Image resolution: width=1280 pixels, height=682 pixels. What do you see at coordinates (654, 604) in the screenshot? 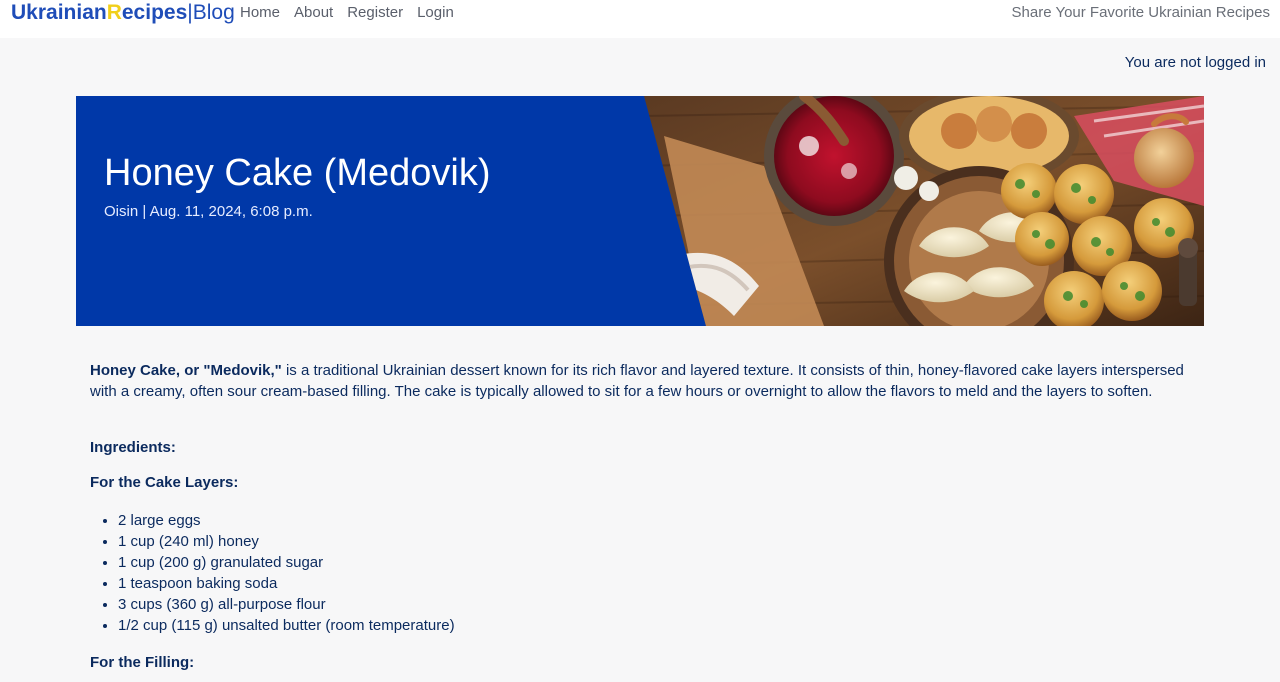
I see `ingredient-item: 3 cups (360 g) all-purpose flour` at bounding box center [654, 604].